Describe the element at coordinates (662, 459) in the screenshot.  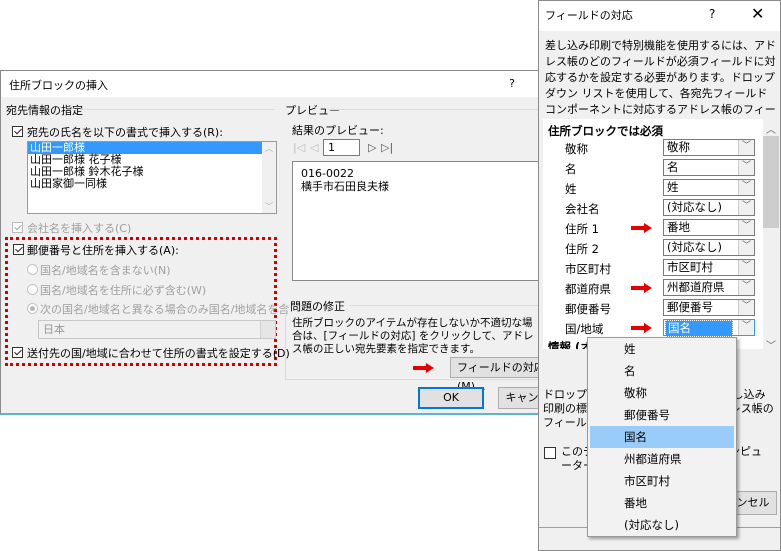
I see `dropdown-option: 州都道府県` at that location.